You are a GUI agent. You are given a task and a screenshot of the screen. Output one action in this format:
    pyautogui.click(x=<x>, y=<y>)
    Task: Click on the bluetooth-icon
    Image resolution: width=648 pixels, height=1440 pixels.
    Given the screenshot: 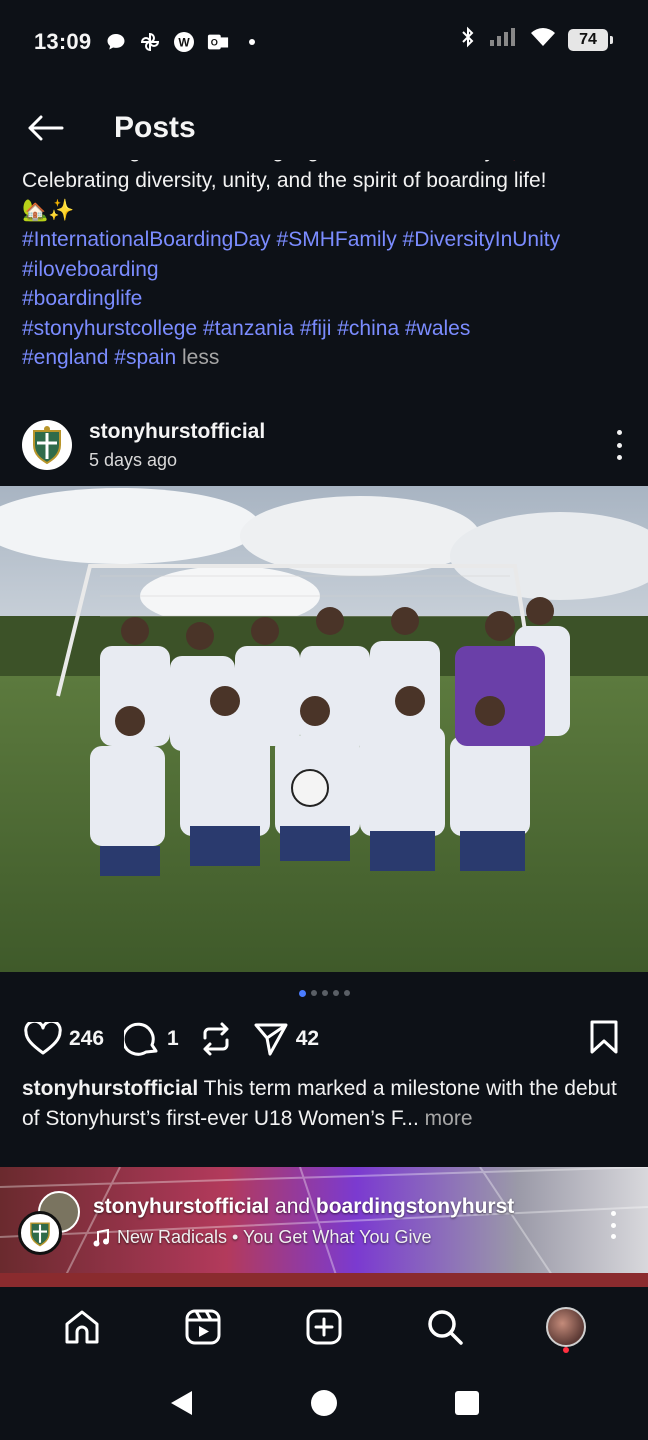 What is the action you would take?
    pyautogui.click(x=468, y=39)
    